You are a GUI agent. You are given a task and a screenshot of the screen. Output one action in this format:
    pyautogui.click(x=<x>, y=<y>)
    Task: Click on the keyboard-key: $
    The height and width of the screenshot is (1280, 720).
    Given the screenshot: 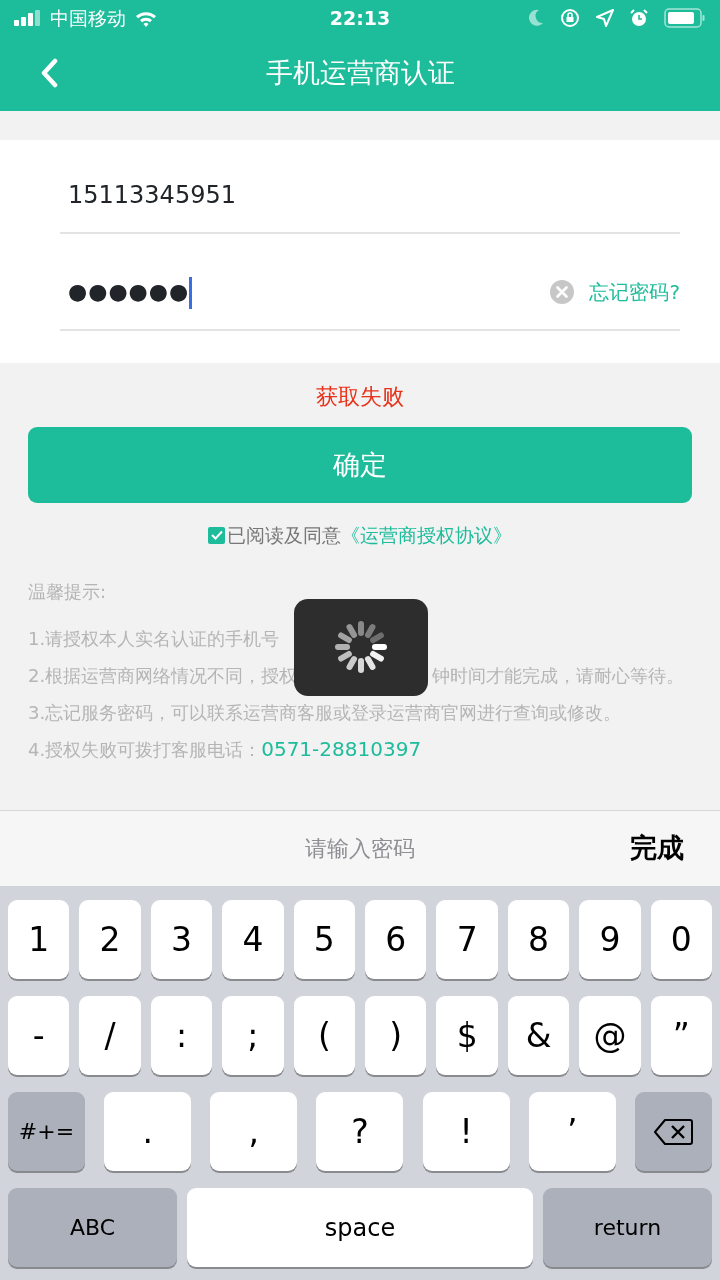 What is the action you would take?
    pyautogui.click(x=467, y=1035)
    